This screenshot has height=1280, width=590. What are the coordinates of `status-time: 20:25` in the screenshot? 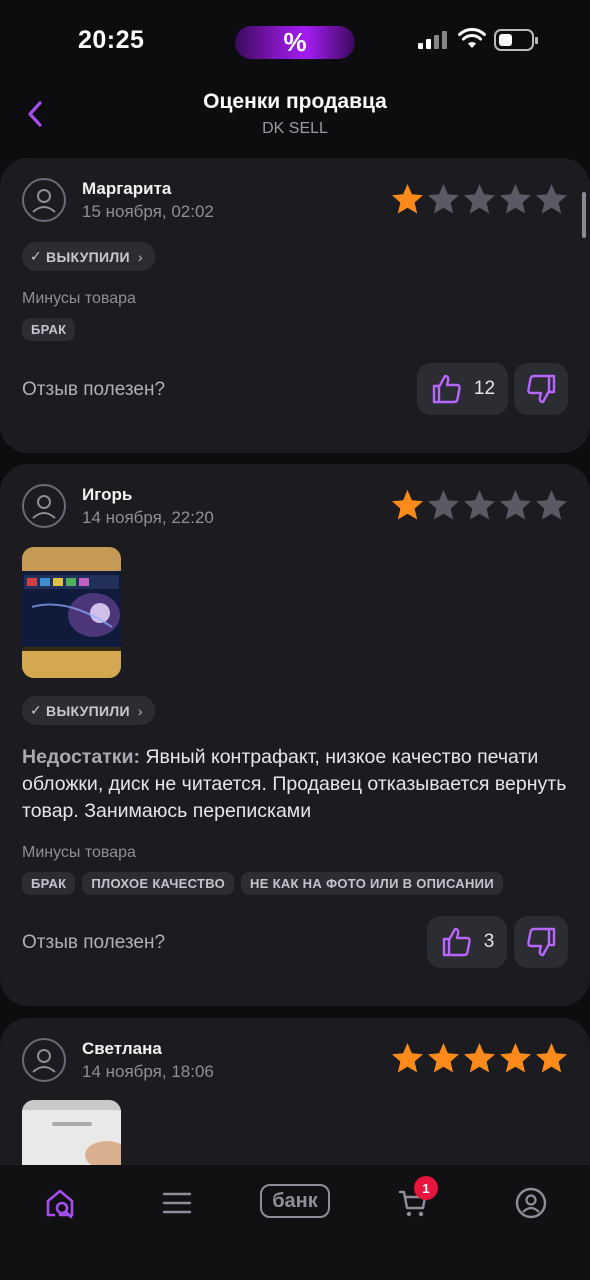 It's located at (111, 40).